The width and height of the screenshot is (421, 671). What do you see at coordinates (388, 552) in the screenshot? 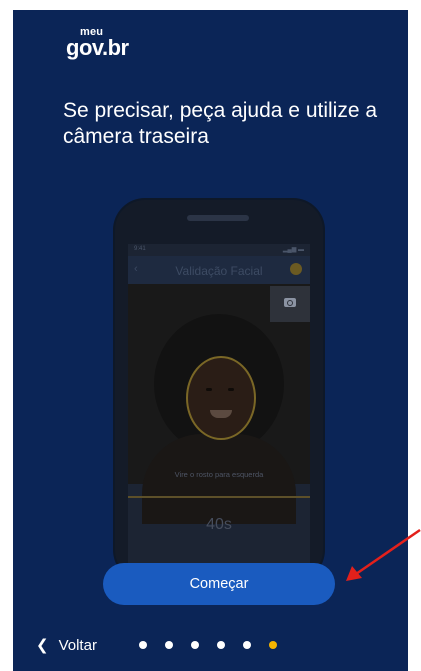
I see `annotation-arrow-line` at bounding box center [388, 552].